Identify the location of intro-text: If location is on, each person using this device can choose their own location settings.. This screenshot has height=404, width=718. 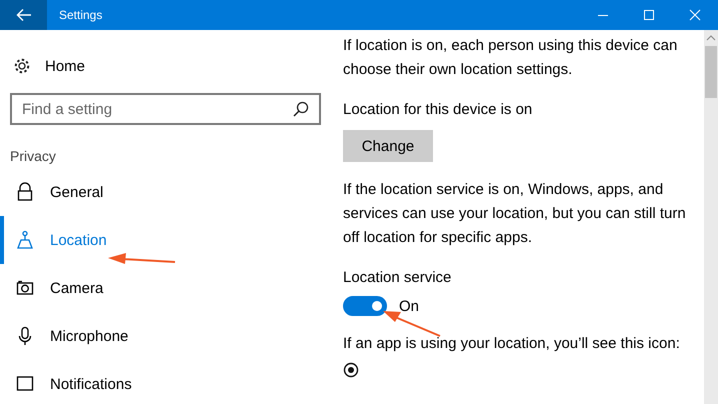
(510, 58).